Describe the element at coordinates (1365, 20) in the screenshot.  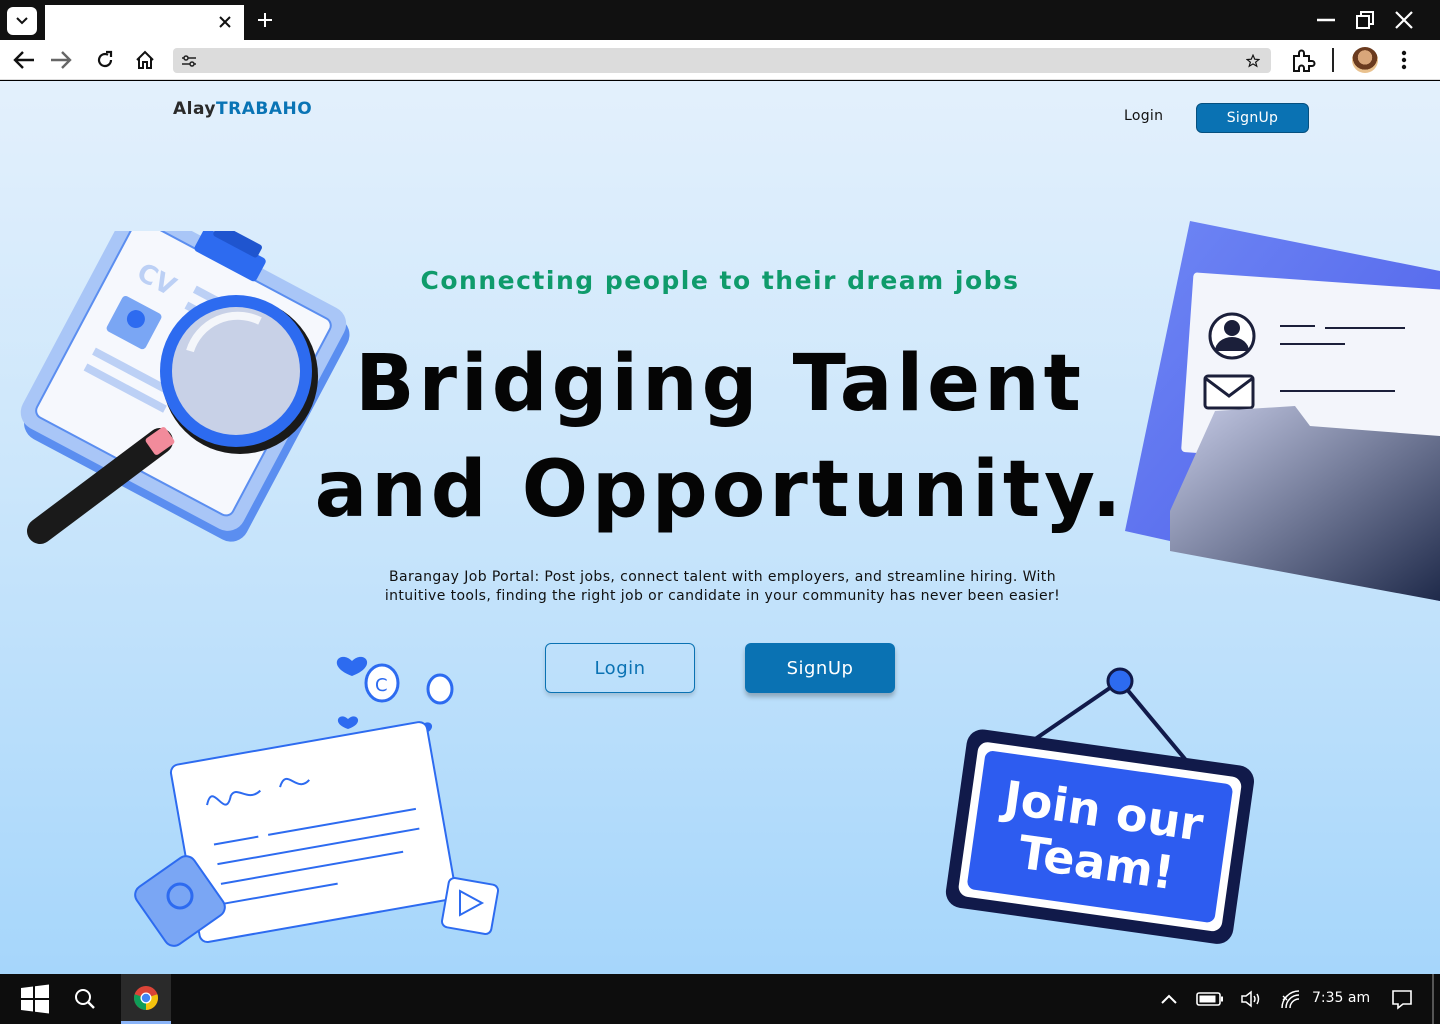
I see `restore-icon` at that location.